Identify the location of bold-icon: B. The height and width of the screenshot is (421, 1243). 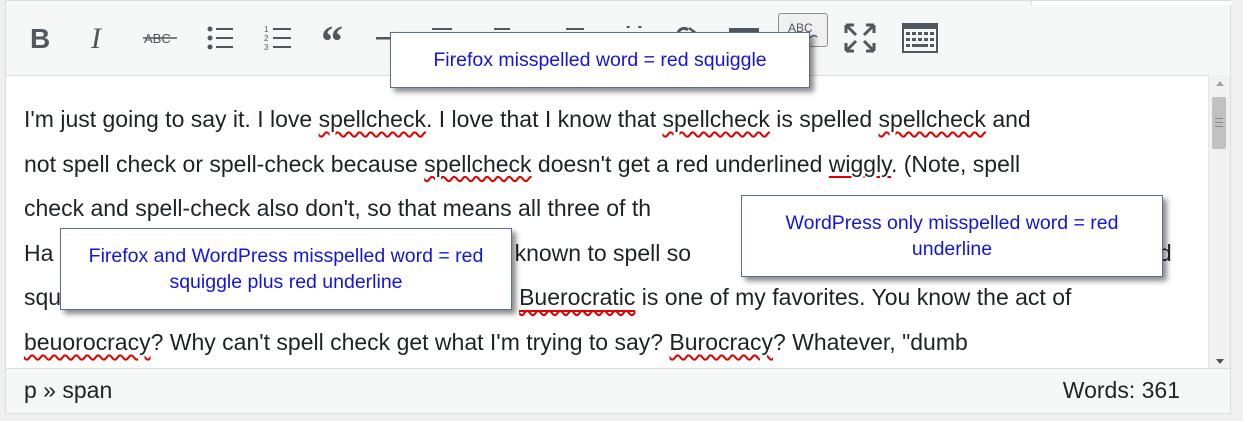
(40, 38).